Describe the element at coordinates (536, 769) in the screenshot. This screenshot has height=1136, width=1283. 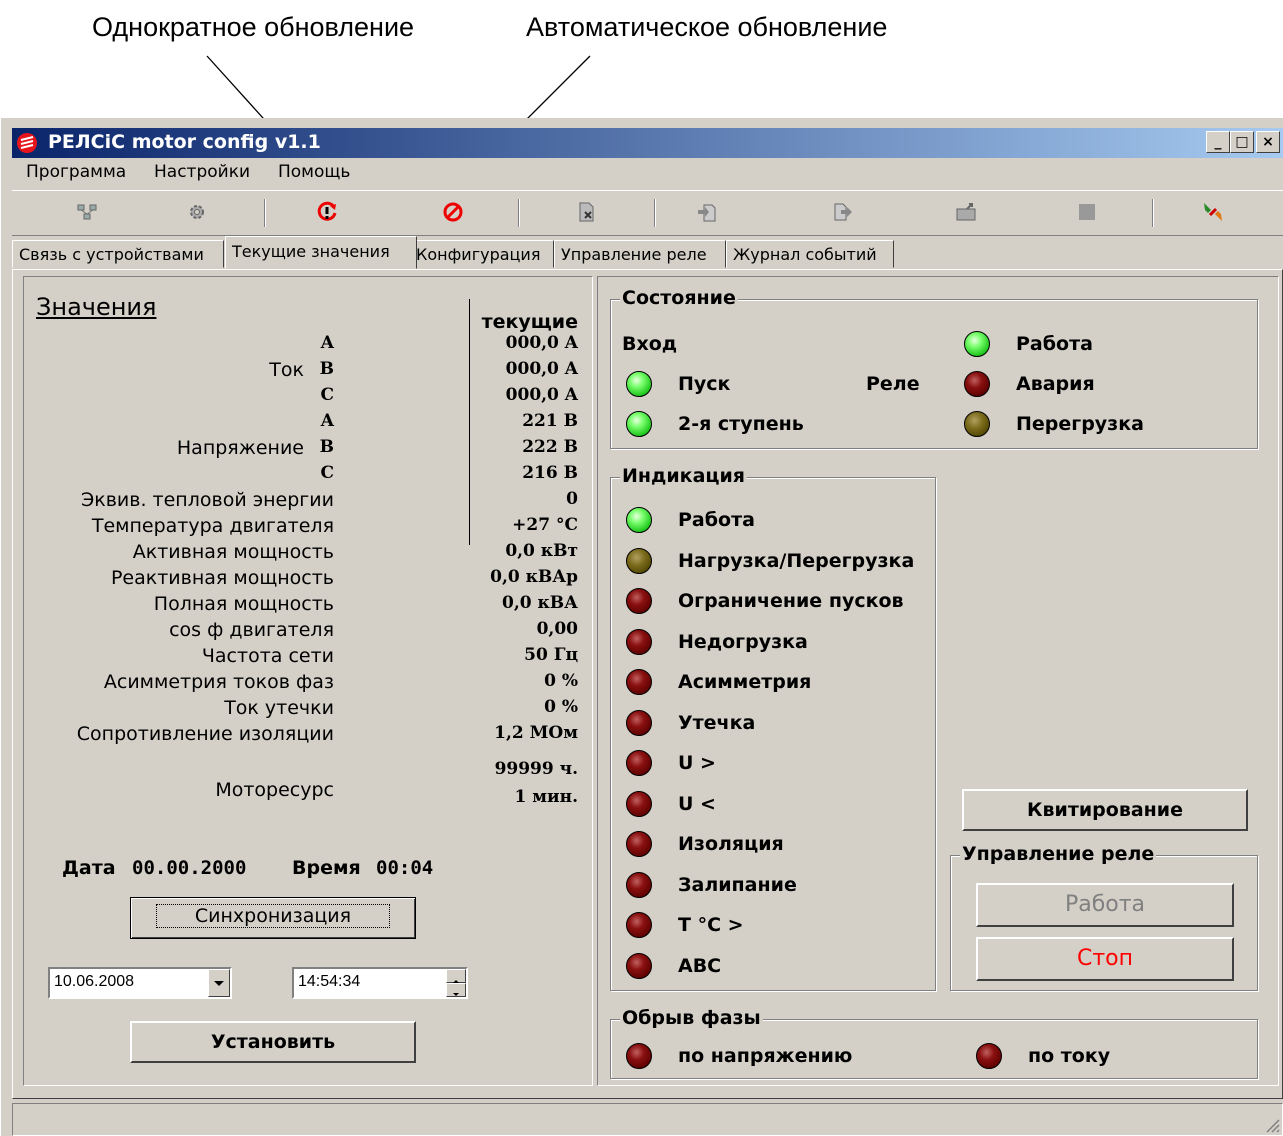
I see `motoresource-hours: 99999 ч.` at that location.